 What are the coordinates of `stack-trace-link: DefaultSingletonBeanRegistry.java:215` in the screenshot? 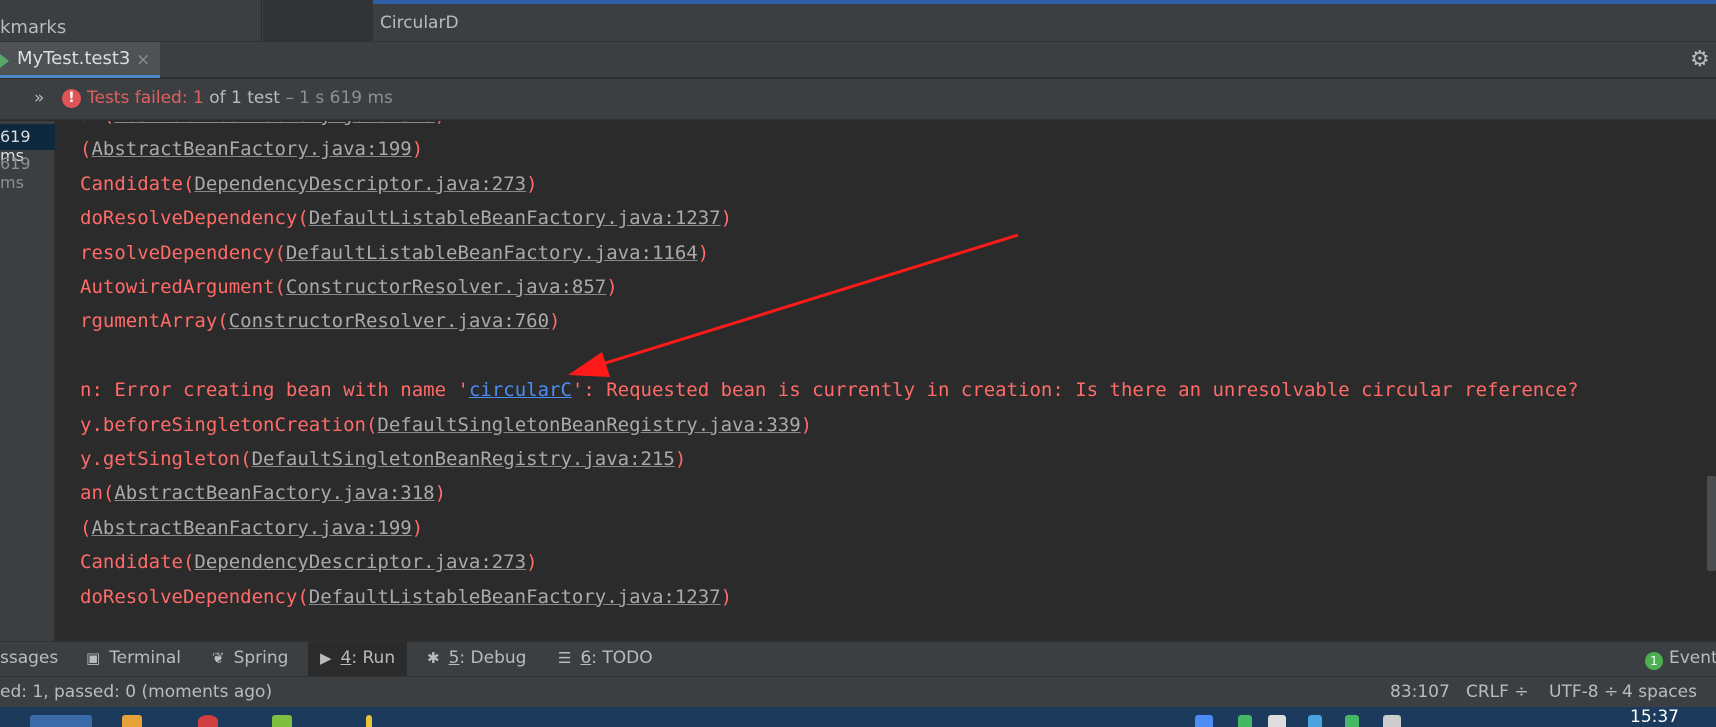 It's located at (463, 459).